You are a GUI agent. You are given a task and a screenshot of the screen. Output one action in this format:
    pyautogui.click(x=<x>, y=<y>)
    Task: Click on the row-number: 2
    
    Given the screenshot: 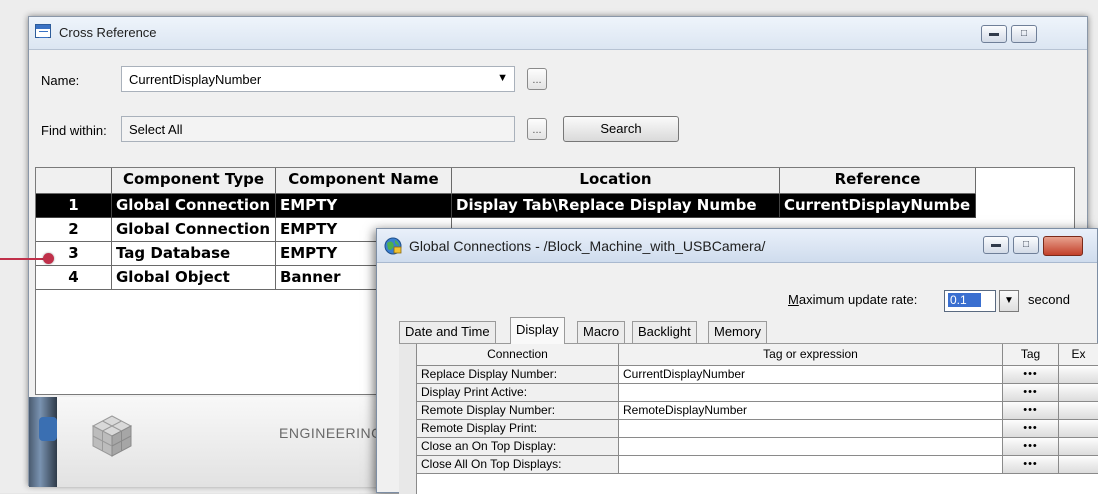 What is the action you would take?
    pyautogui.click(x=74, y=230)
    